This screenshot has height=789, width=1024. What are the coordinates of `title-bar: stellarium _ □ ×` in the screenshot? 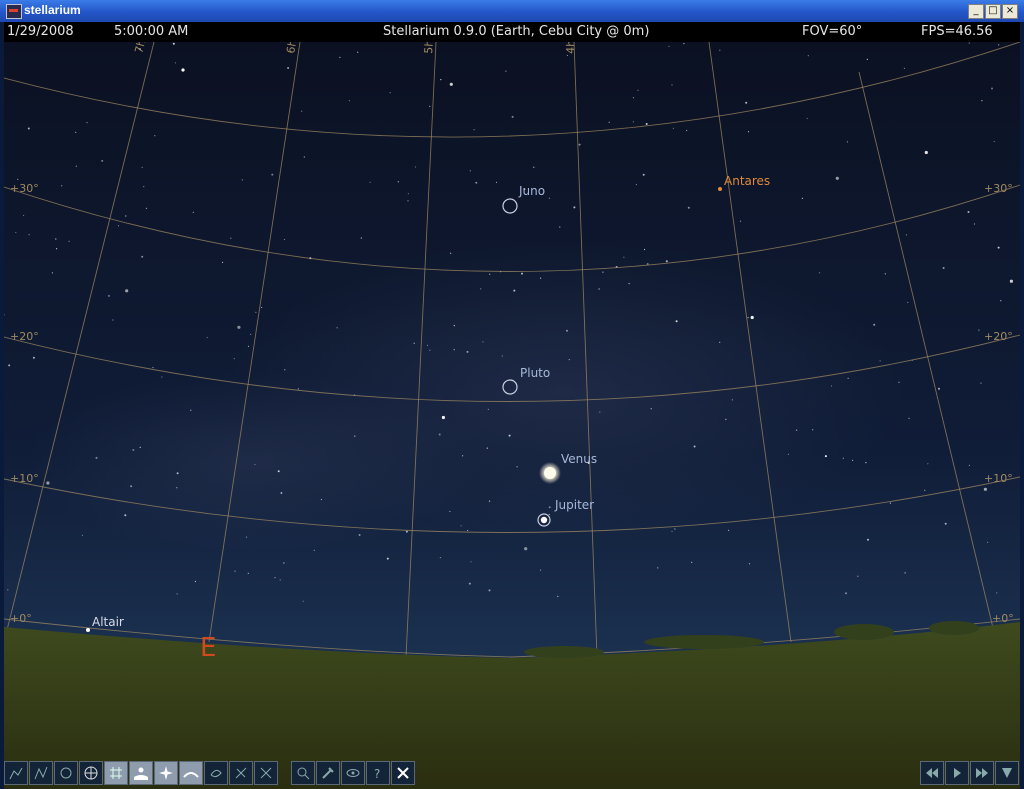 It's located at (512, 11).